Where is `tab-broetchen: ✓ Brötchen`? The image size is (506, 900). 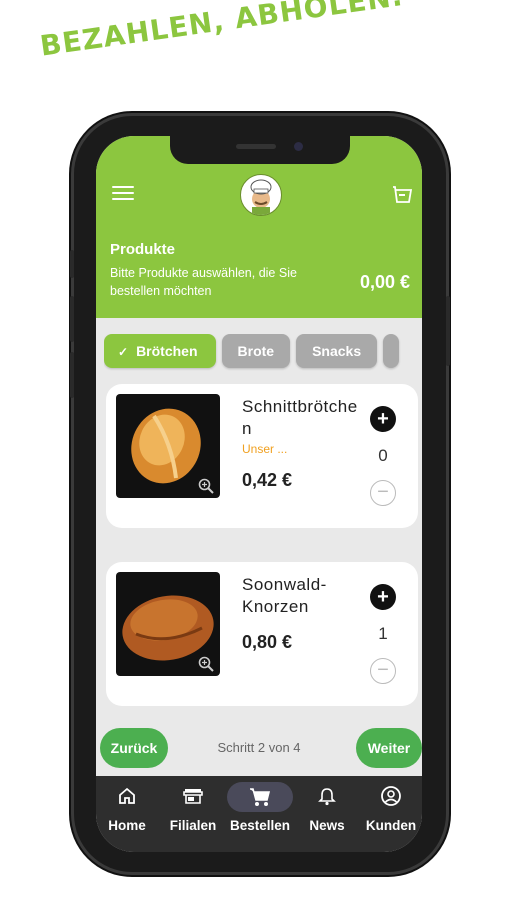
tab-broetchen: ✓ Brötchen is located at coordinates (160, 351).